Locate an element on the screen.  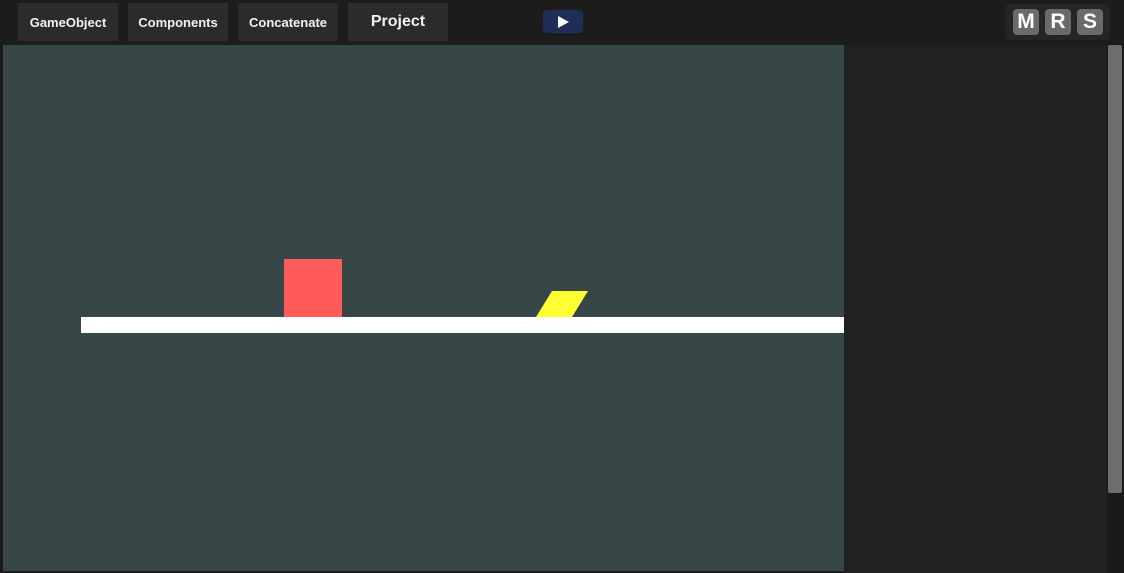
rotate-mode-button: R is located at coordinates (1058, 22).